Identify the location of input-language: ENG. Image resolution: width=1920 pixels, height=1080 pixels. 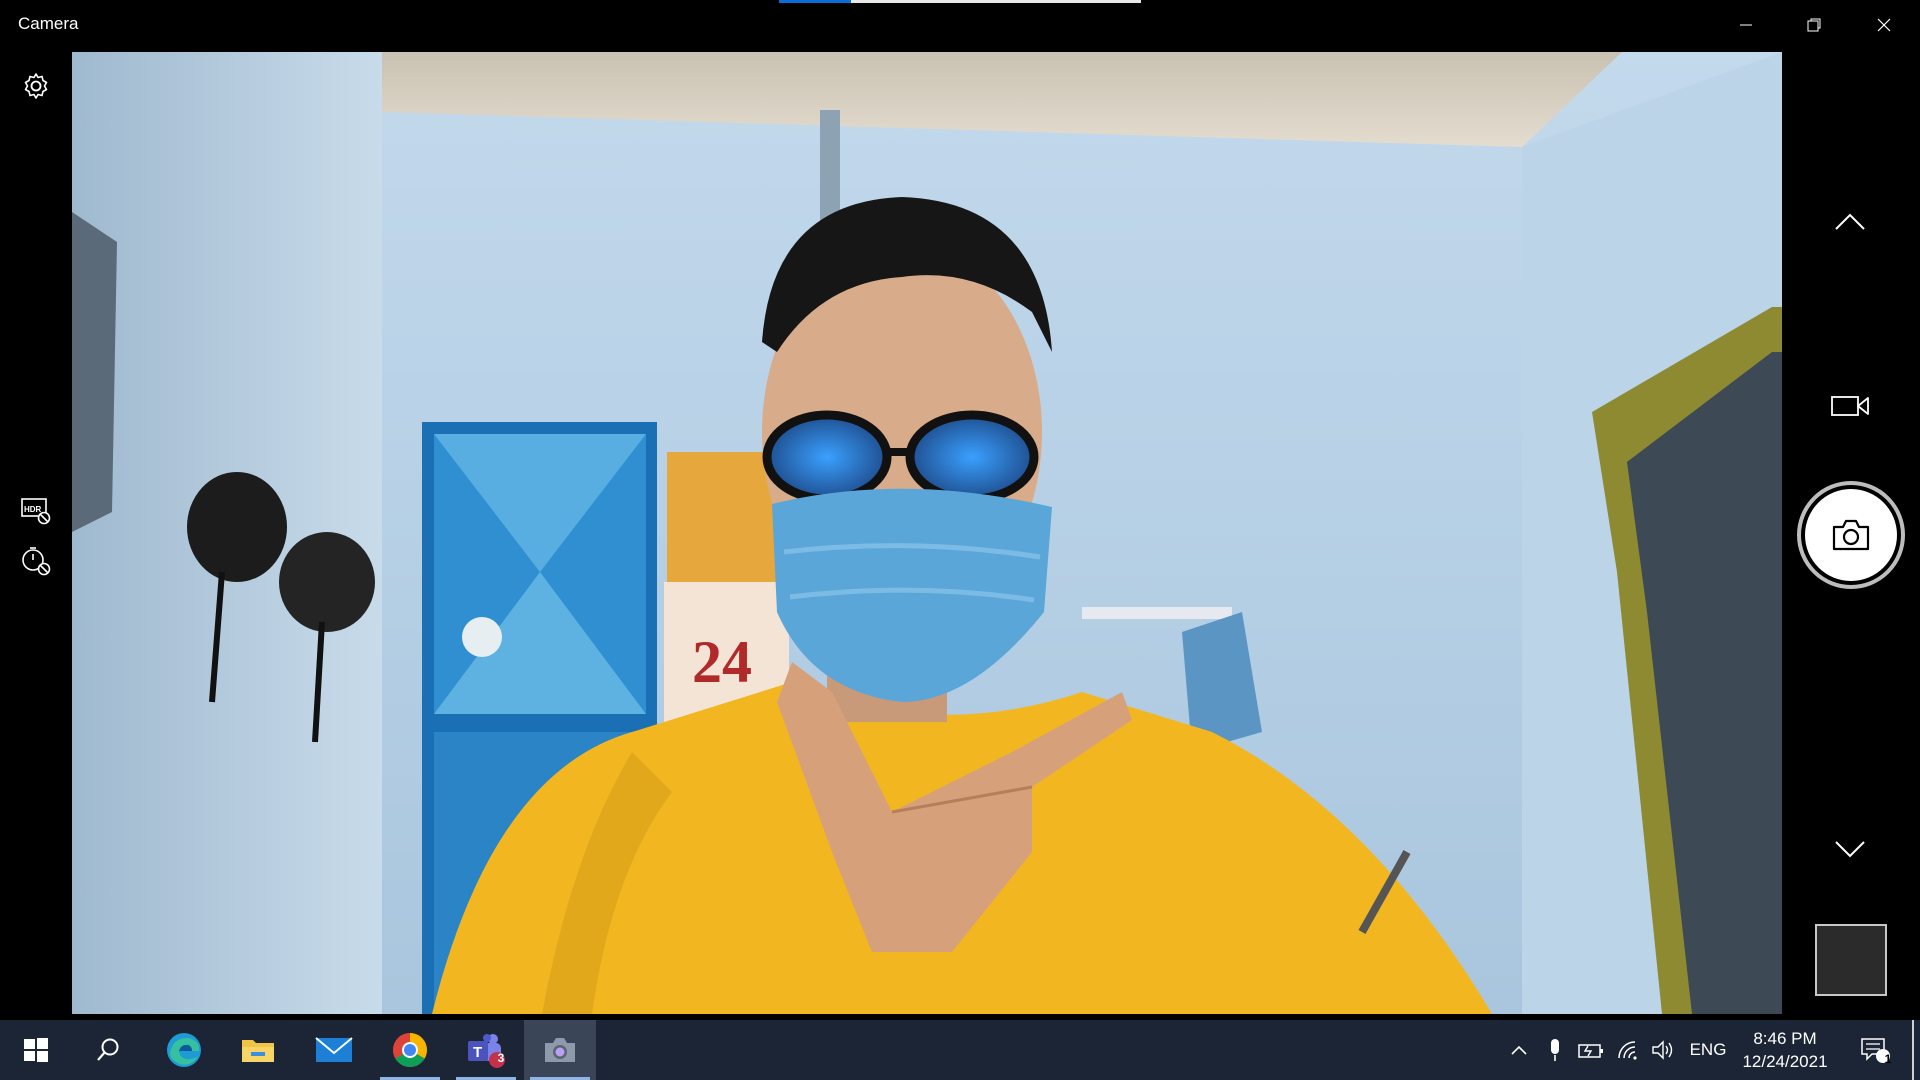
(1708, 1050).